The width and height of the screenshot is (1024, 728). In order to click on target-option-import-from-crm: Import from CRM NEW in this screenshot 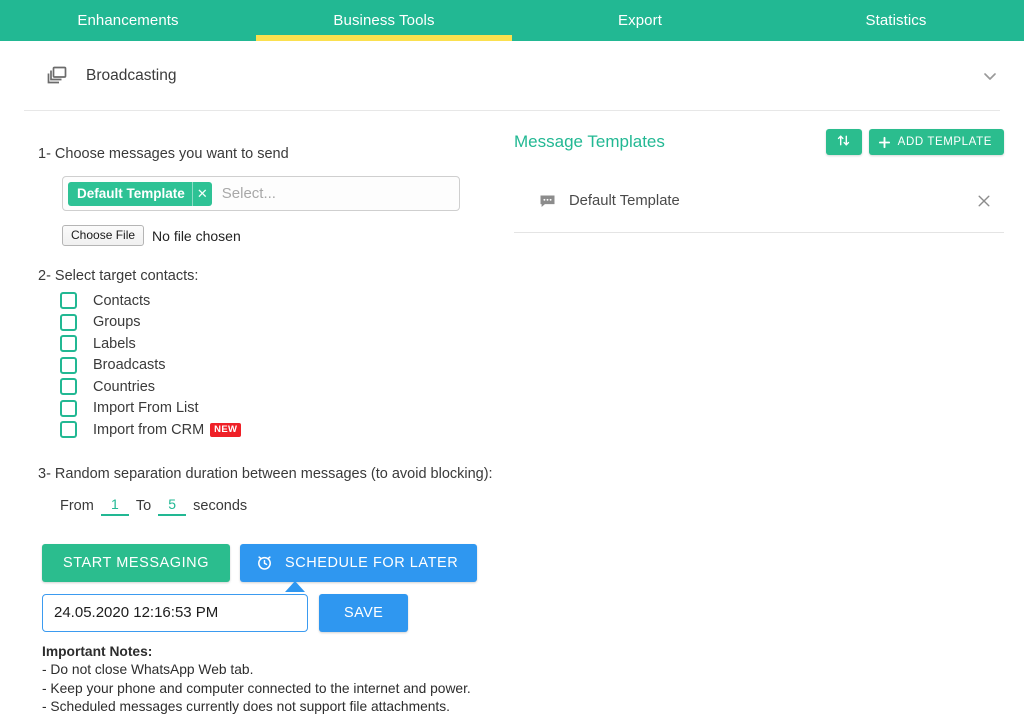, I will do `click(282, 430)`.